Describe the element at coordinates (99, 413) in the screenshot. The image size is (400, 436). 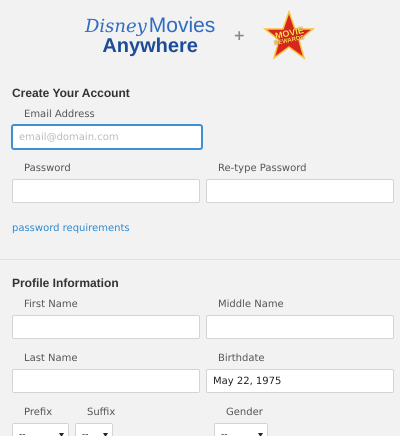
I see `field-label: Suffix` at that location.